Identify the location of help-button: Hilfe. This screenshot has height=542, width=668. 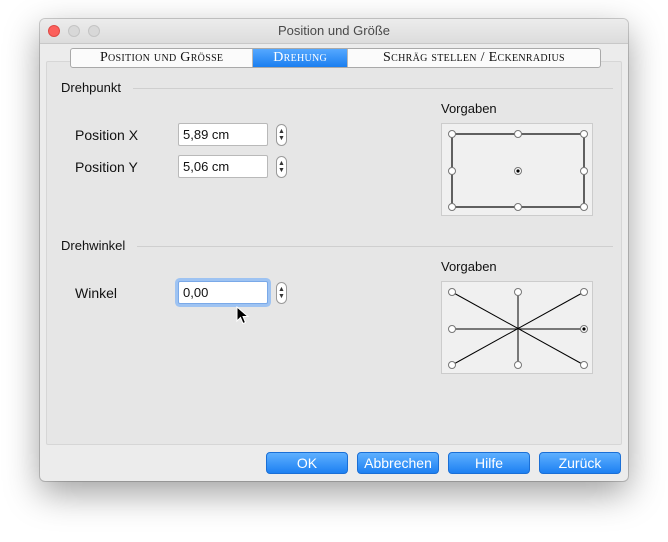
(489, 463).